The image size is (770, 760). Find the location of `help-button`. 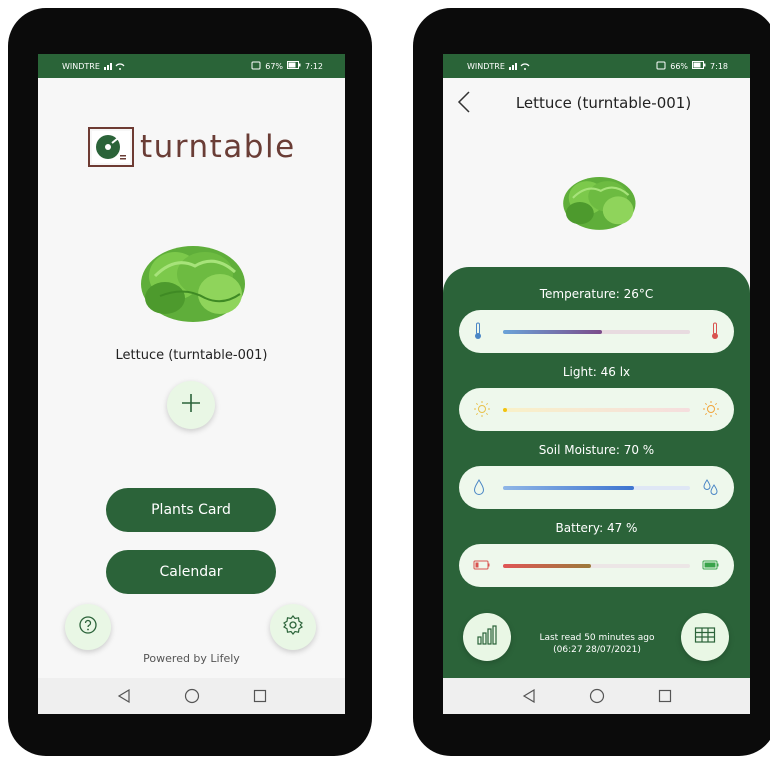

help-button is located at coordinates (88, 627).